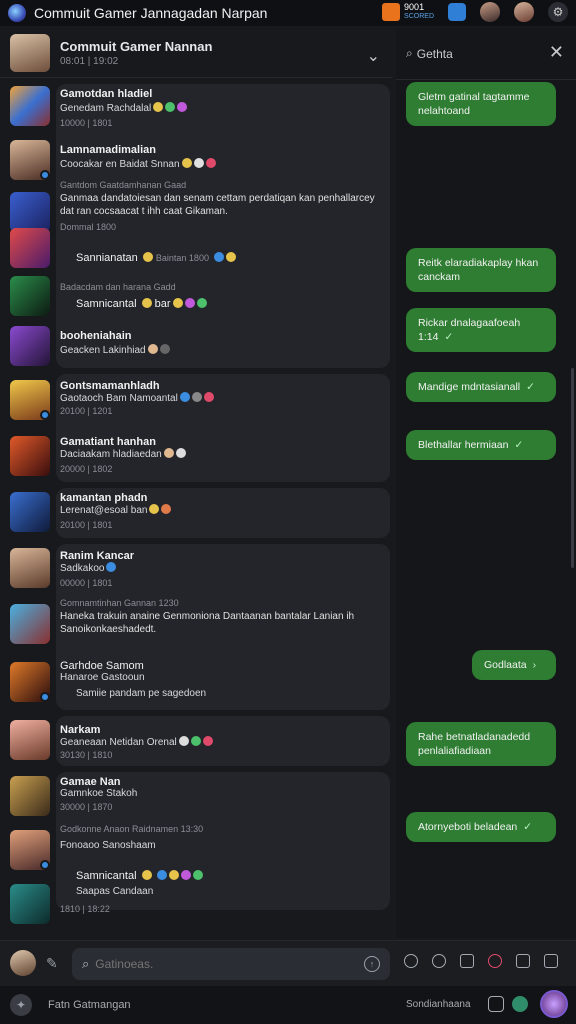 This screenshot has height=1024, width=576. I want to click on clock-icon, so click(496, 1004).